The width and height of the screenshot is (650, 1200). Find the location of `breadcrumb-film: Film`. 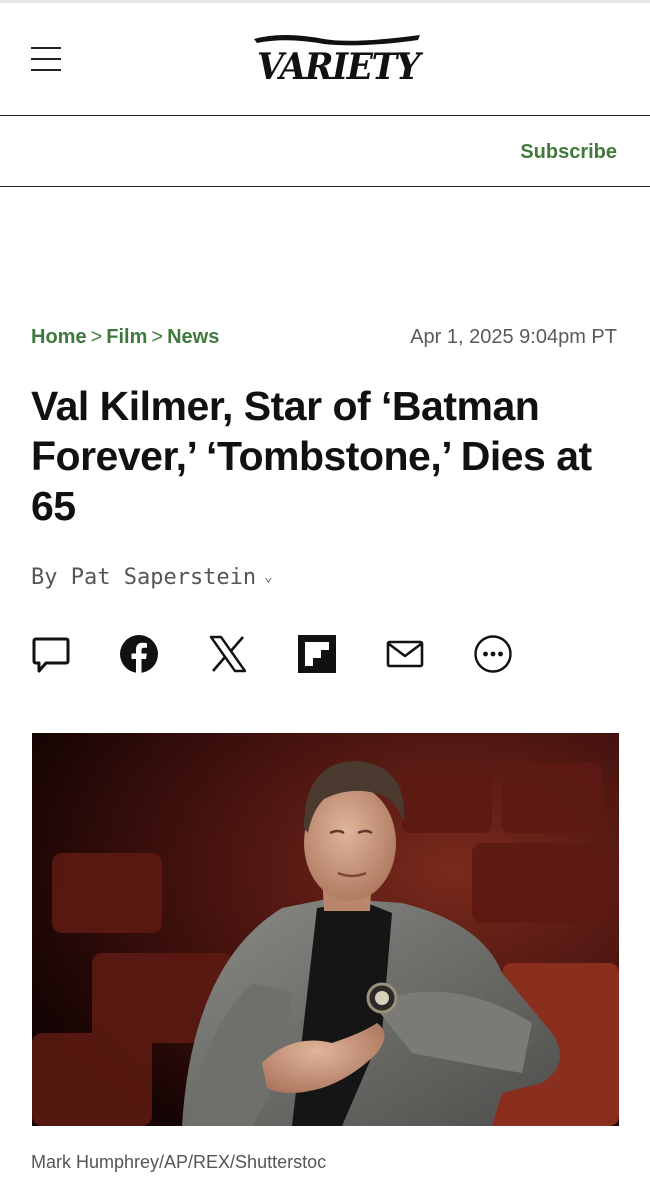

breadcrumb-film: Film is located at coordinates (126, 337).